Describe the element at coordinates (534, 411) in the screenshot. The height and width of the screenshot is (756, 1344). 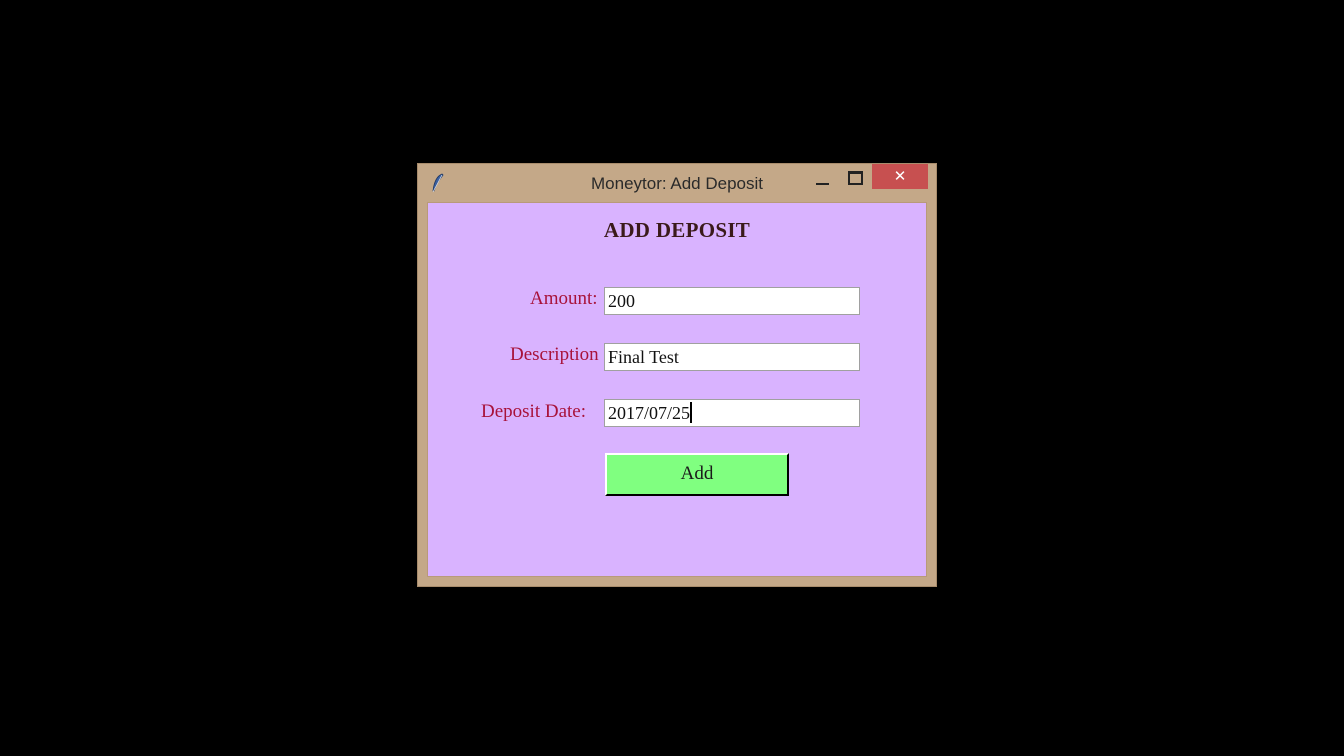
I see `deposit-date-label: Deposit Date:` at that location.